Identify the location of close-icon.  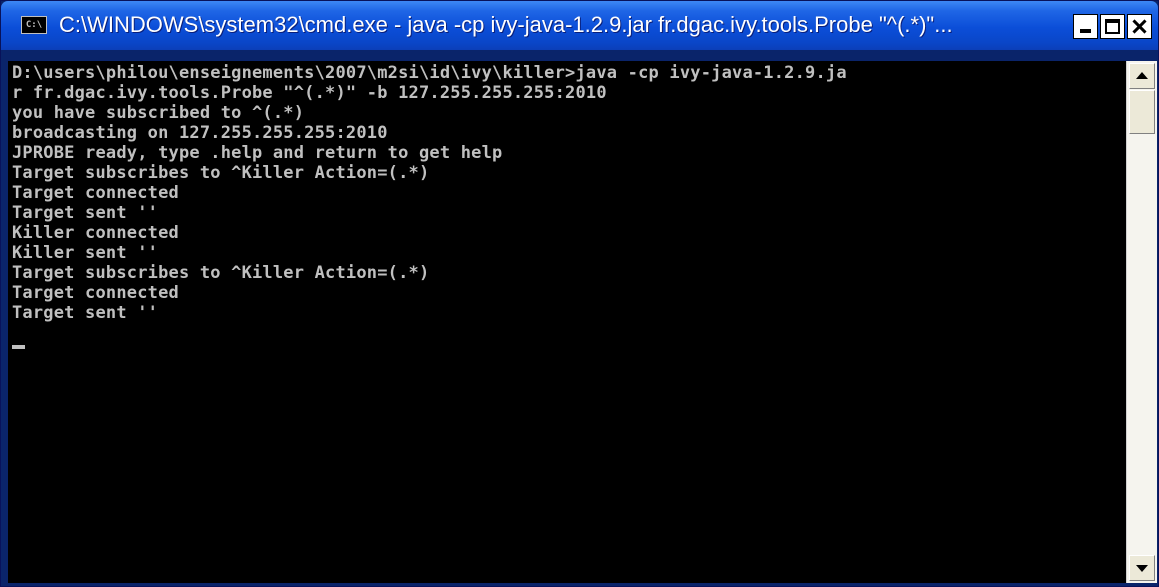
(1139, 26).